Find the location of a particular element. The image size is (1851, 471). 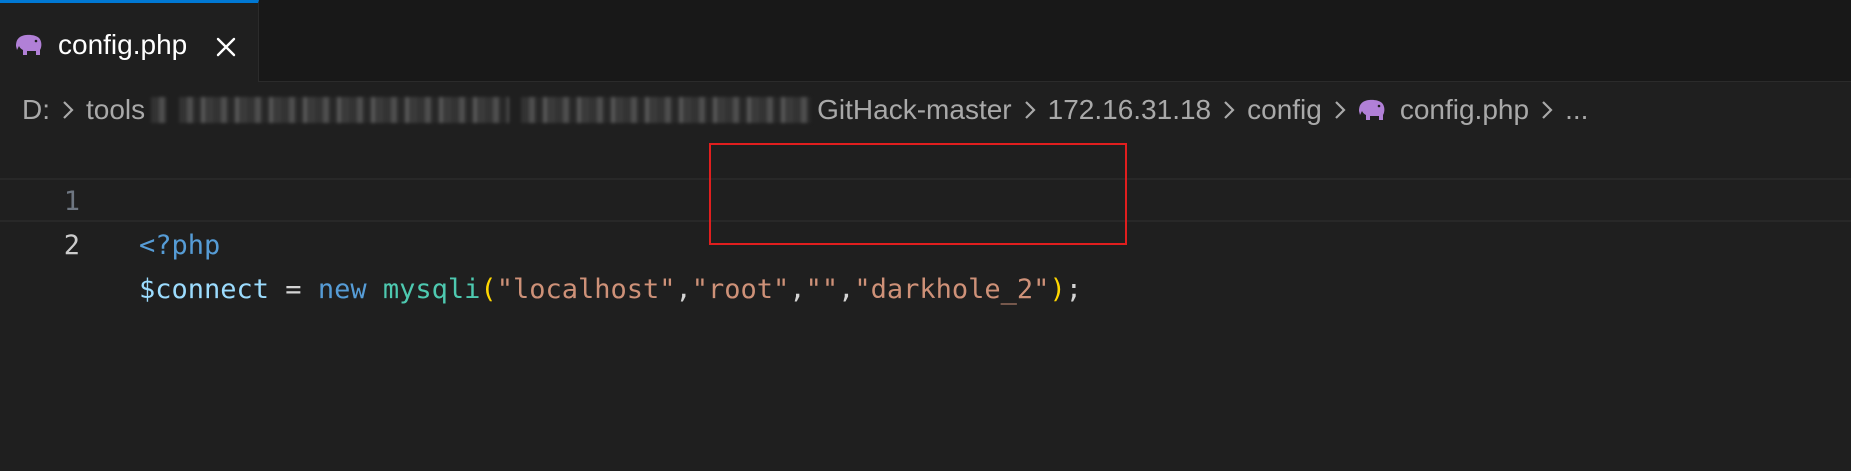

tab-config-php: config.php is located at coordinates (129, 41).